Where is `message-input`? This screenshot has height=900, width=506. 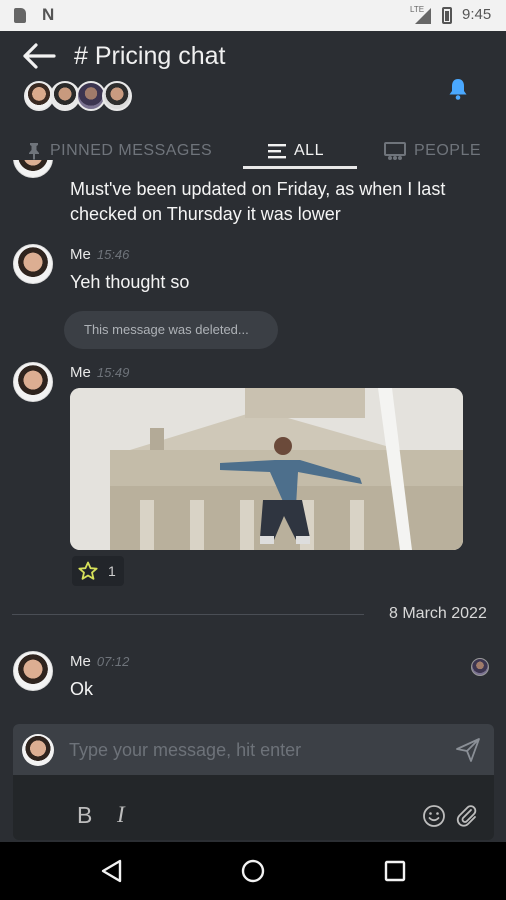 message-input is located at coordinates (254, 750).